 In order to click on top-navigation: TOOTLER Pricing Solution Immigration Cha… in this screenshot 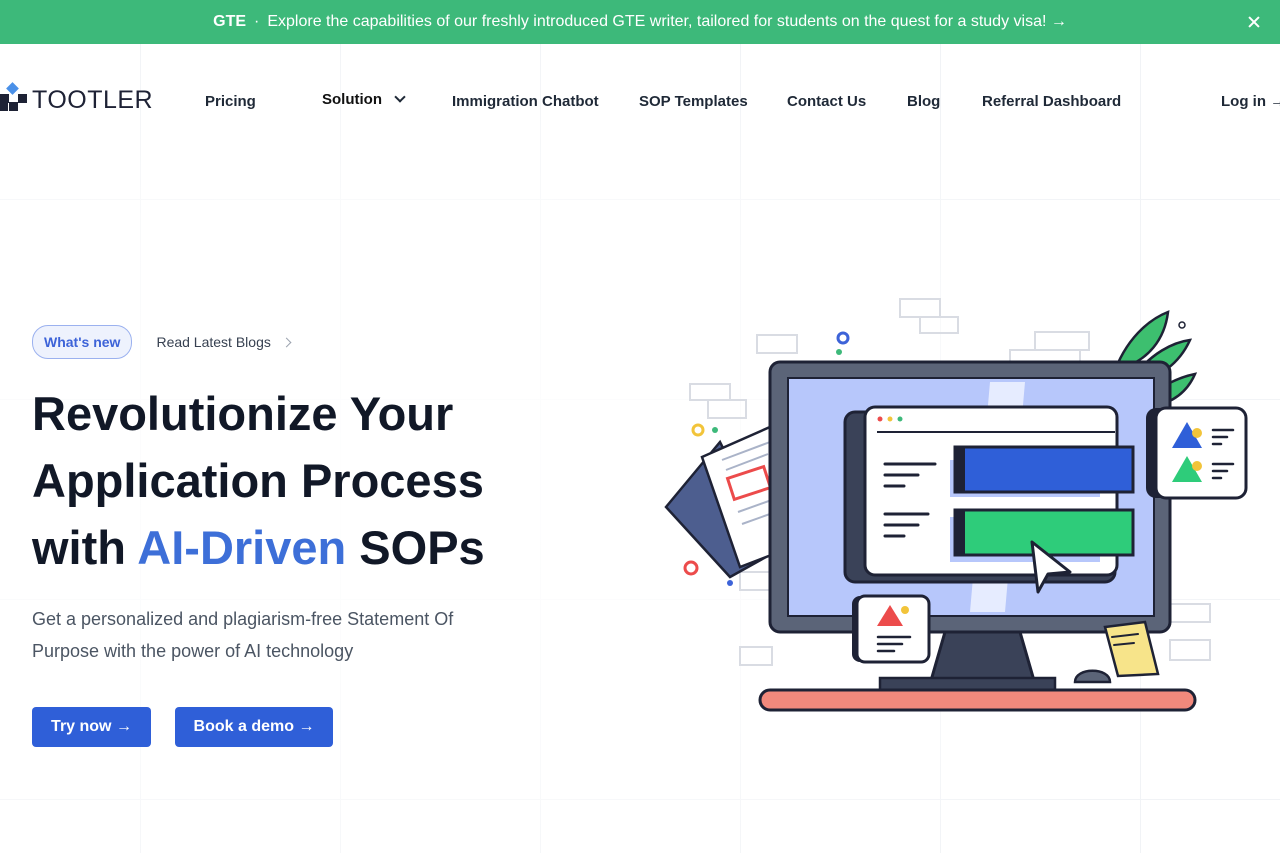, I will do `click(640, 101)`.